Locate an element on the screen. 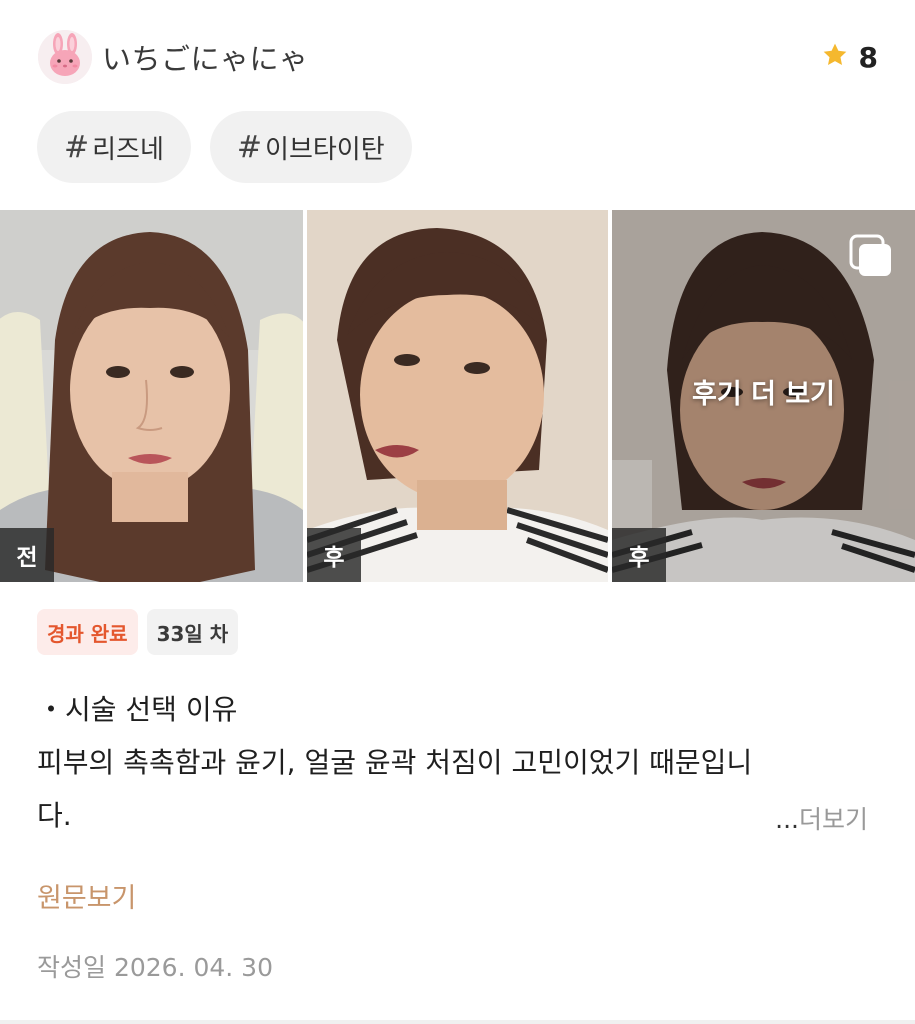  after-photo: 후 is located at coordinates (457, 396).